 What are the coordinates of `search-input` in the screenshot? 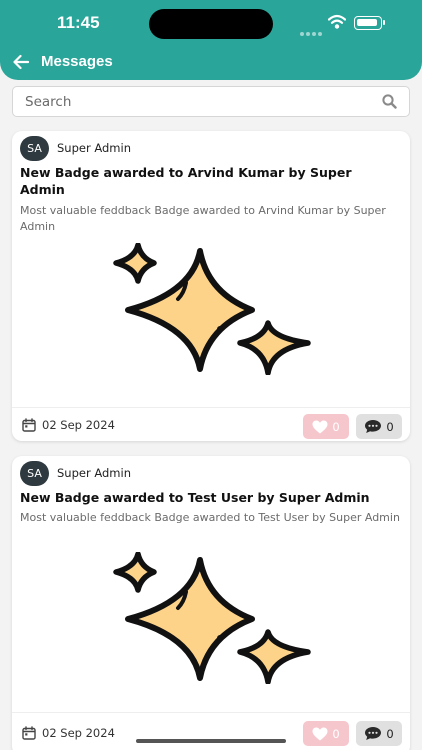 It's located at (193, 101).